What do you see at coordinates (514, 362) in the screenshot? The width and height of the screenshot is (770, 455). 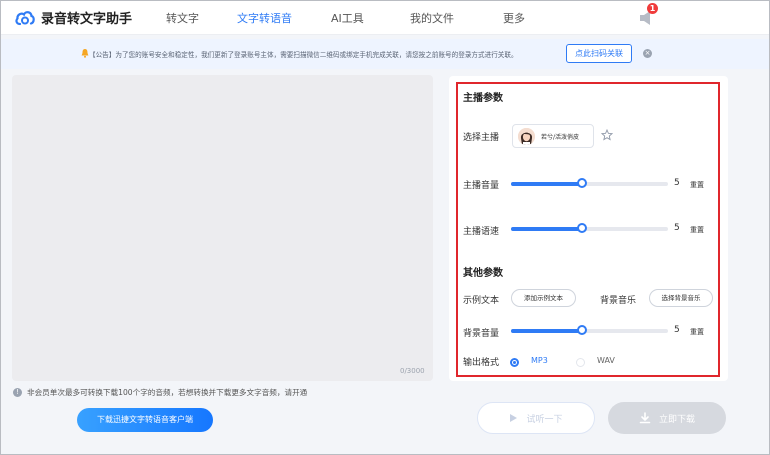 I see `format-mp3-radio` at bounding box center [514, 362].